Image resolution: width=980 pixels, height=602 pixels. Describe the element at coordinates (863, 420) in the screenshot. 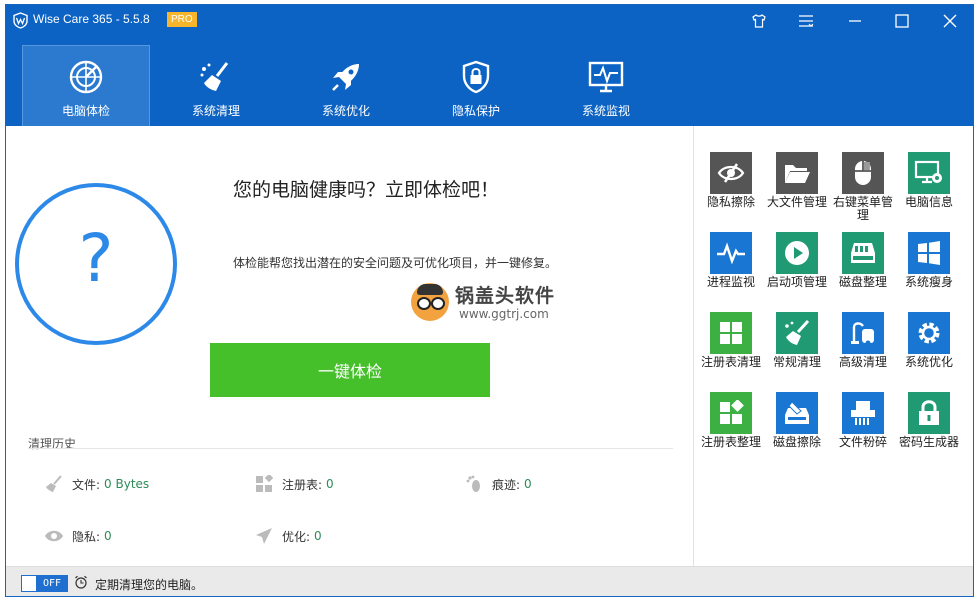

I see `tool-file-shredder: 文件粉碎` at that location.